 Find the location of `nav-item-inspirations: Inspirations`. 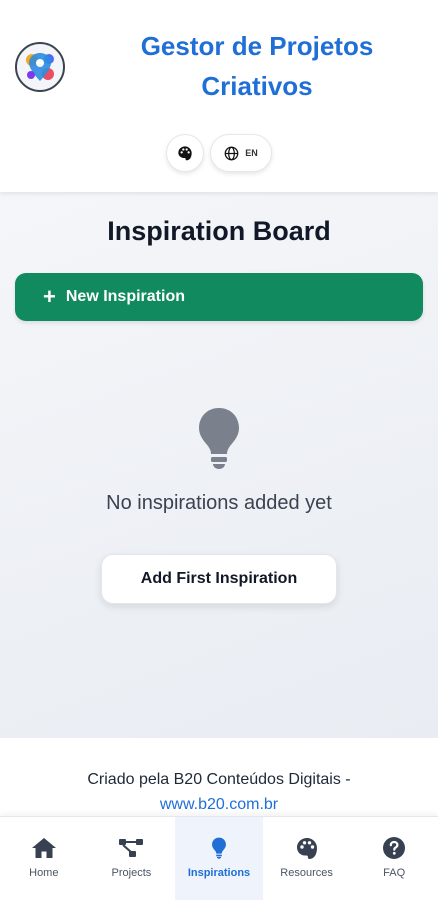

nav-item-inspirations: Inspirations is located at coordinates (219, 858).